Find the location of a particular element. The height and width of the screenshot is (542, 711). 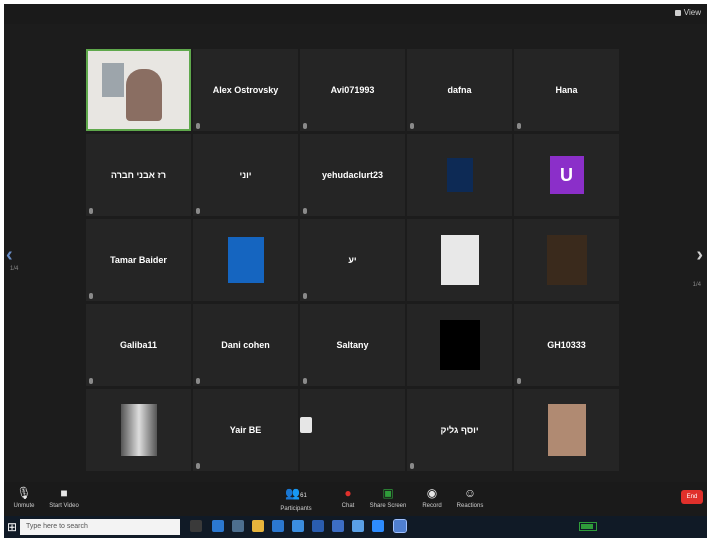

reactions-button: ☺ Reactions is located at coordinates (470, 496).